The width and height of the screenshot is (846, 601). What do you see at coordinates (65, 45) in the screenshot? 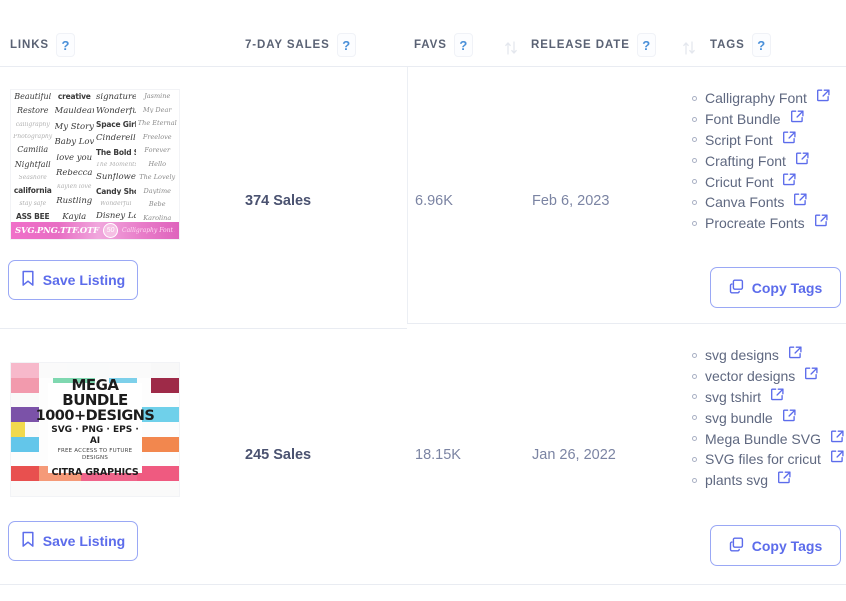
I see `links-help-icon: ?` at bounding box center [65, 45].